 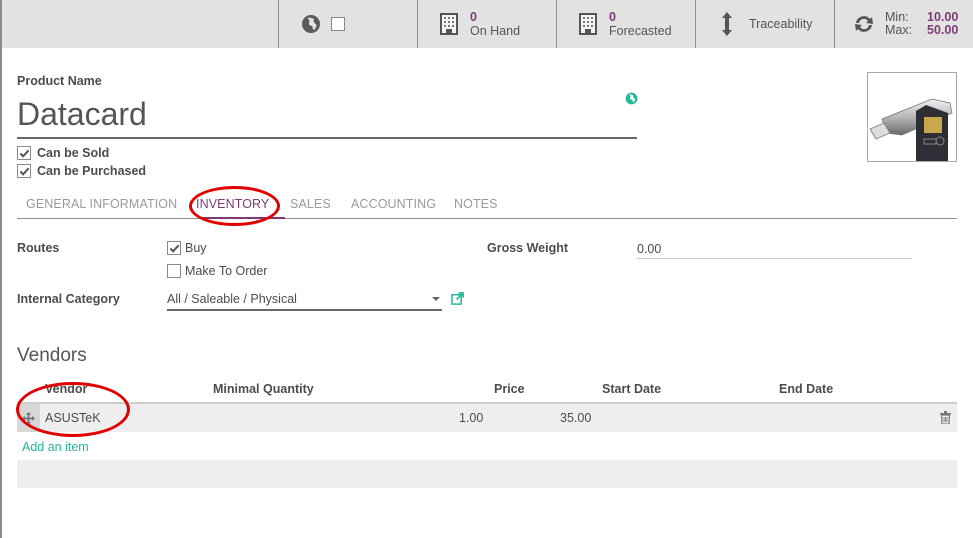 What do you see at coordinates (471, 418) in the screenshot?
I see `vendor-min-qty: 1.00` at bounding box center [471, 418].